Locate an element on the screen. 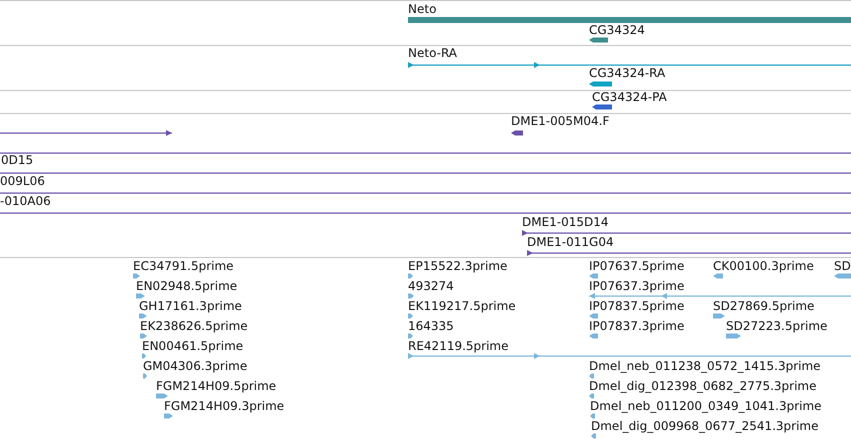  feature-label: -010A06 is located at coordinates (25, 201).